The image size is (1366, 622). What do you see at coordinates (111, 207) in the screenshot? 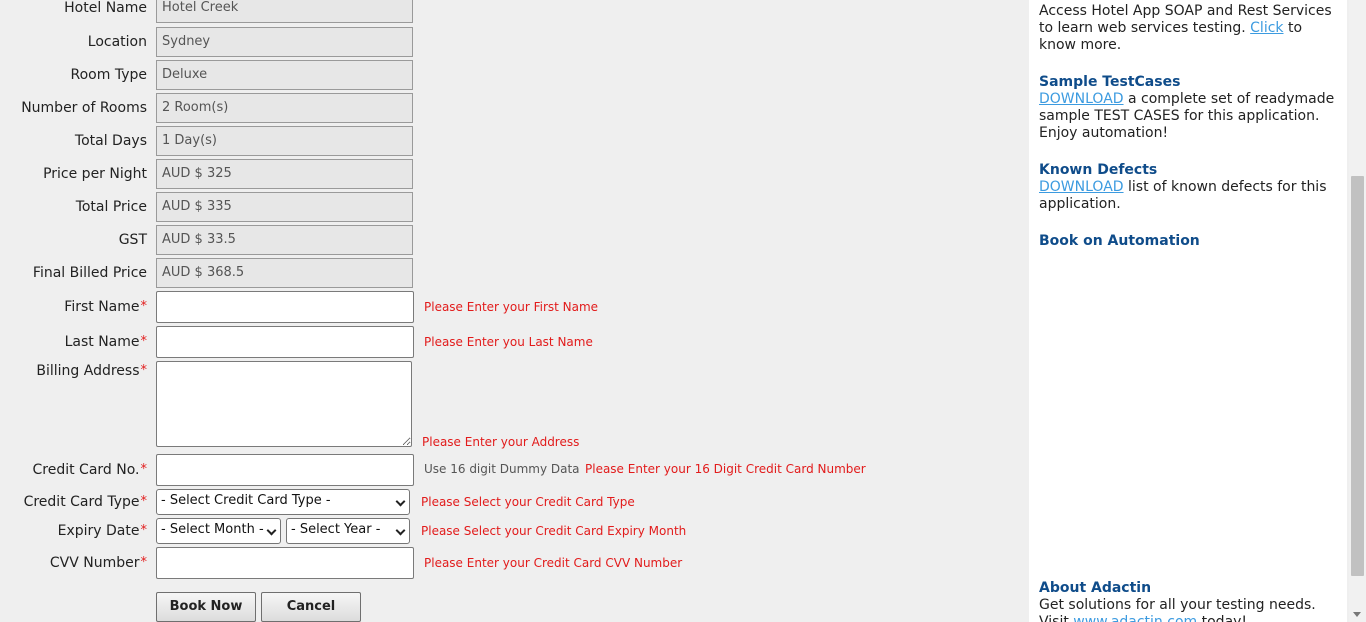
I see `total-price-label: Total Price` at bounding box center [111, 207].